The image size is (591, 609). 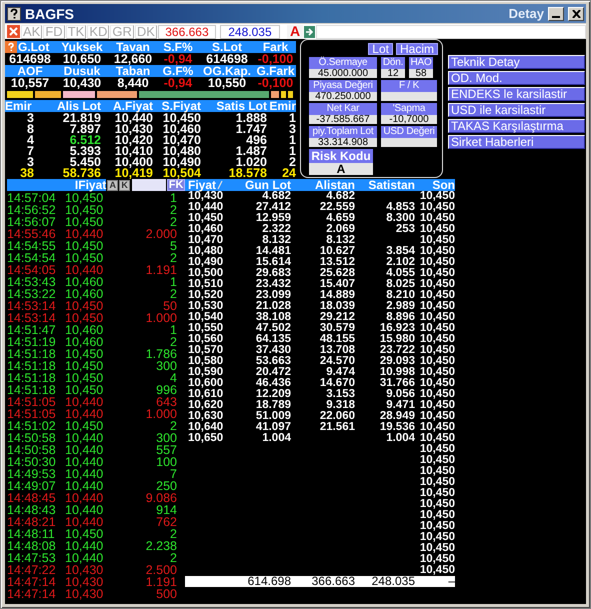 What do you see at coordinates (206, 317) in the screenshot?
I see `table-cell-text: 10,540` at bounding box center [206, 317].